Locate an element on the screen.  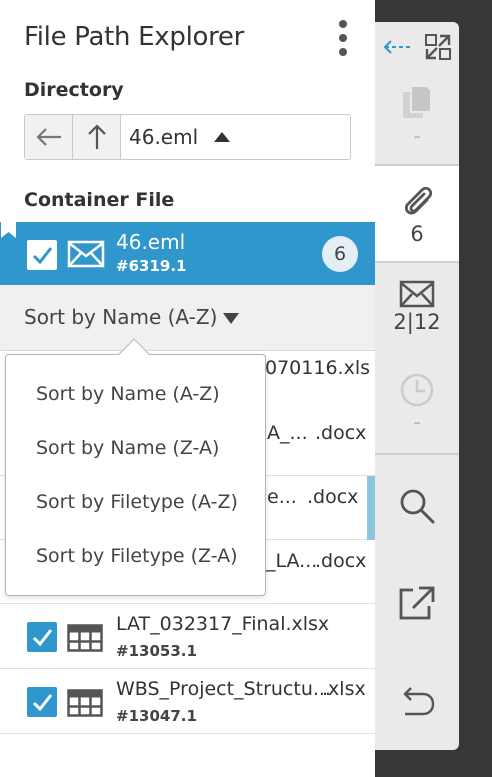
external-link-icon is located at coordinates (417, 603).